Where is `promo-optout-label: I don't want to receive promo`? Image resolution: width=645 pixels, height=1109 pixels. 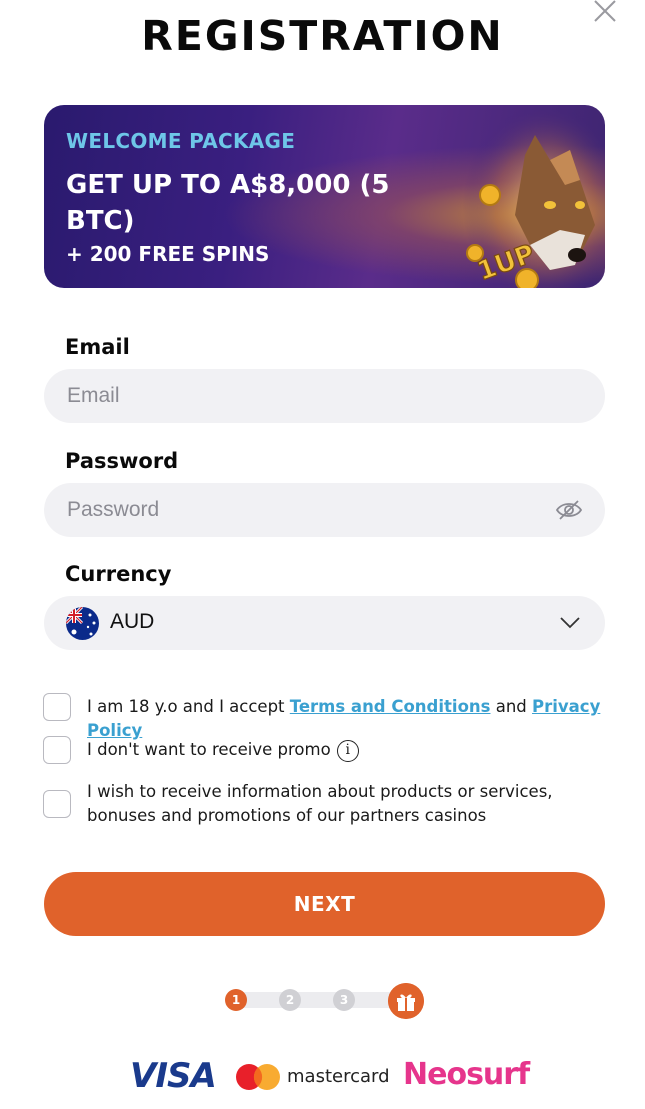 promo-optout-label: I don't want to receive promo is located at coordinates (209, 749).